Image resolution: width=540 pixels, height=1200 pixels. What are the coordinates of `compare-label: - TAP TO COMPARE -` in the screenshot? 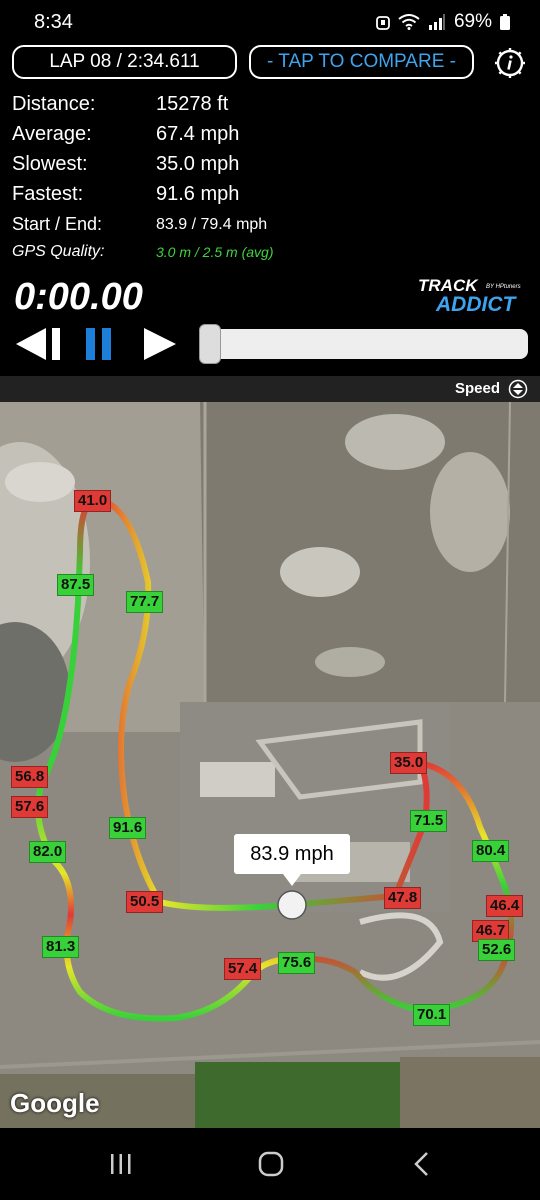 It's located at (361, 61).